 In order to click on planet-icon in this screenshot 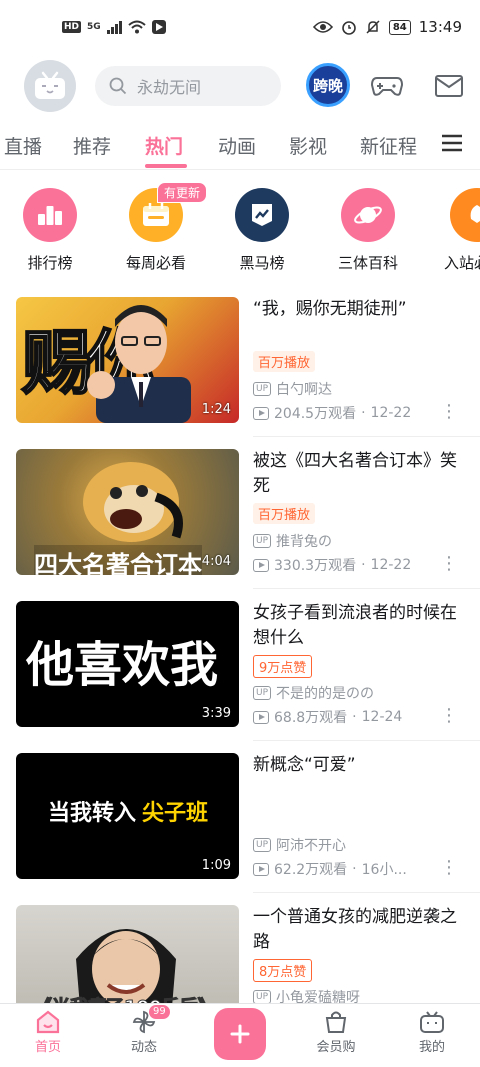, I will do `click(368, 215)`.